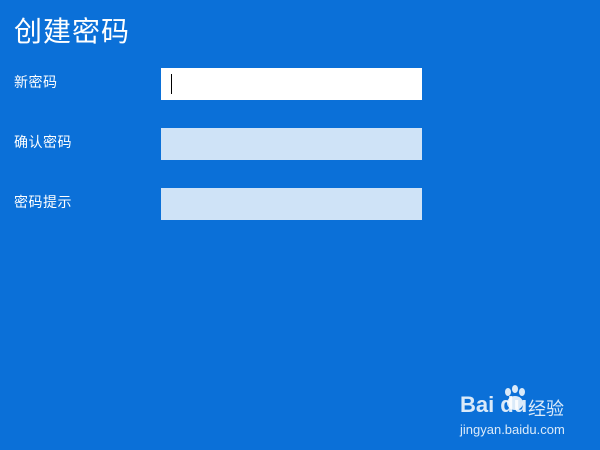 The height and width of the screenshot is (450, 600). I want to click on new-password-label: 新密码, so click(36, 83).